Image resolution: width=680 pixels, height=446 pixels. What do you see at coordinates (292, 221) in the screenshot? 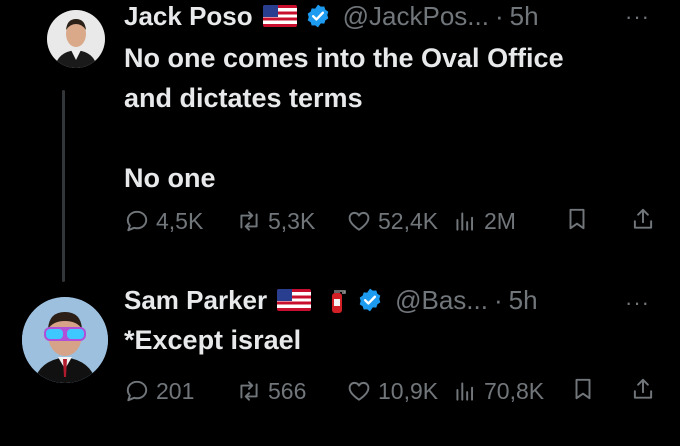
I see `repost-count: 5,3K` at bounding box center [292, 221].